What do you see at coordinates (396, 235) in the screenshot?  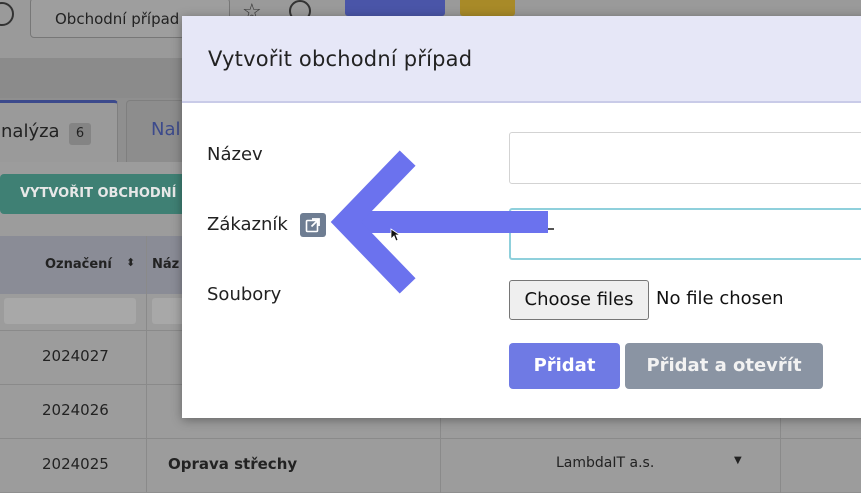 I see `mouse-cursor-icon` at bounding box center [396, 235].